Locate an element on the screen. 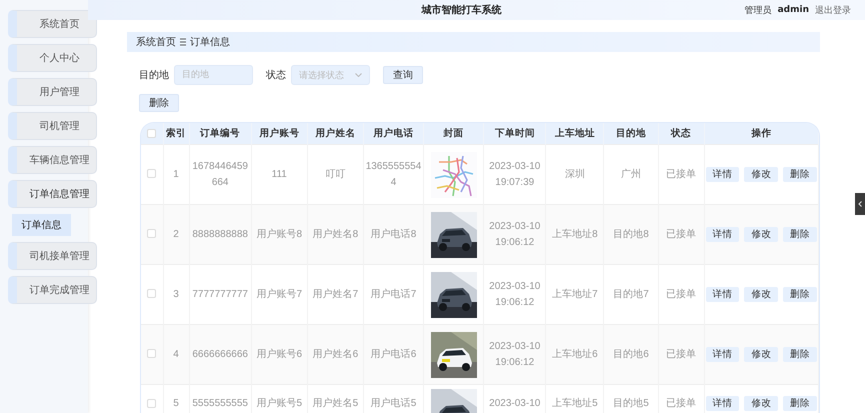 The image size is (865, 413). table-cell: 用户电话8 is located at coordinates (393, 234).